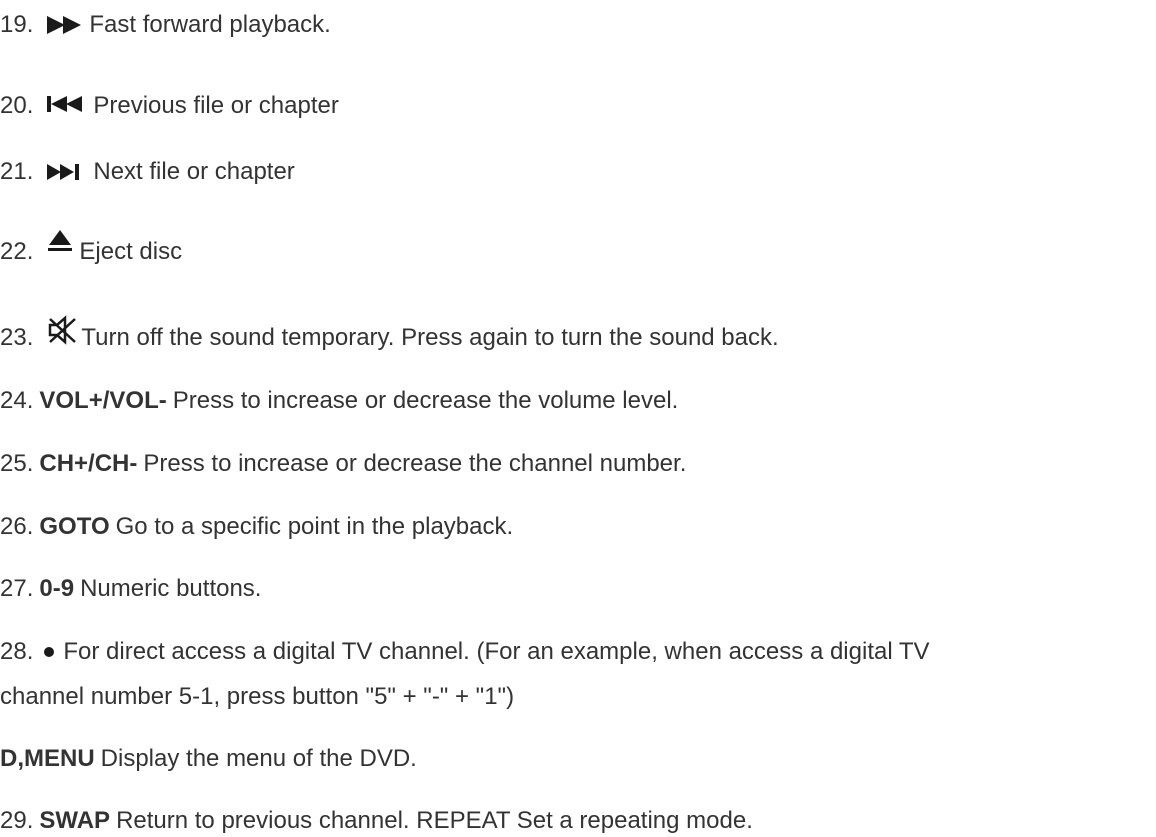 Image resolution: width=1156 pixels, height=837 pixels. I want to click on list-item-dmenu: D,MENU Display the menu of the DVD., so click(208, 759).